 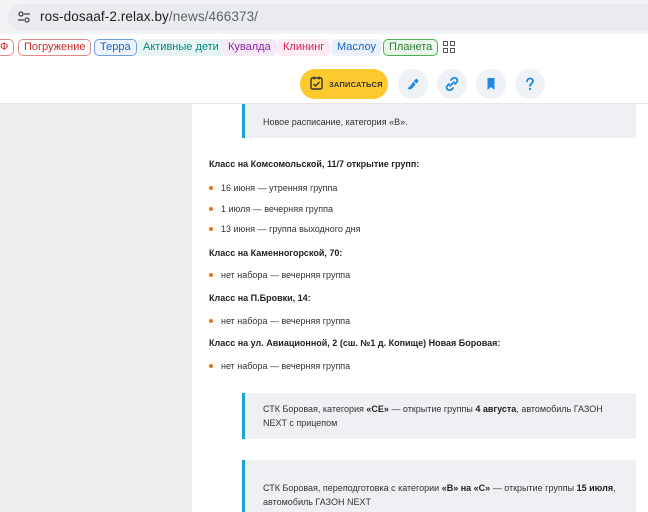 I want to click on list-item-text: 16 июня — утренняя группа, so click(x=279, y=188).